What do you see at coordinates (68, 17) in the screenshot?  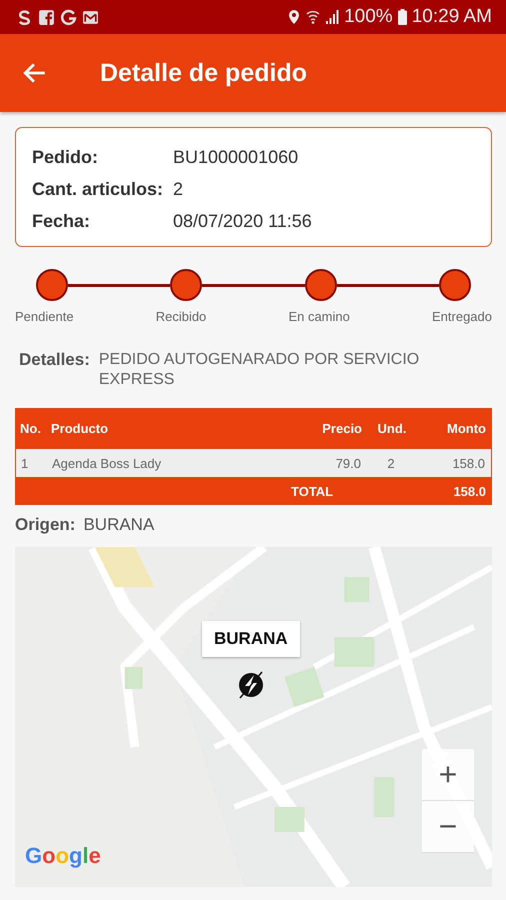 I see `g-icon` at bounding box center [68, 17].